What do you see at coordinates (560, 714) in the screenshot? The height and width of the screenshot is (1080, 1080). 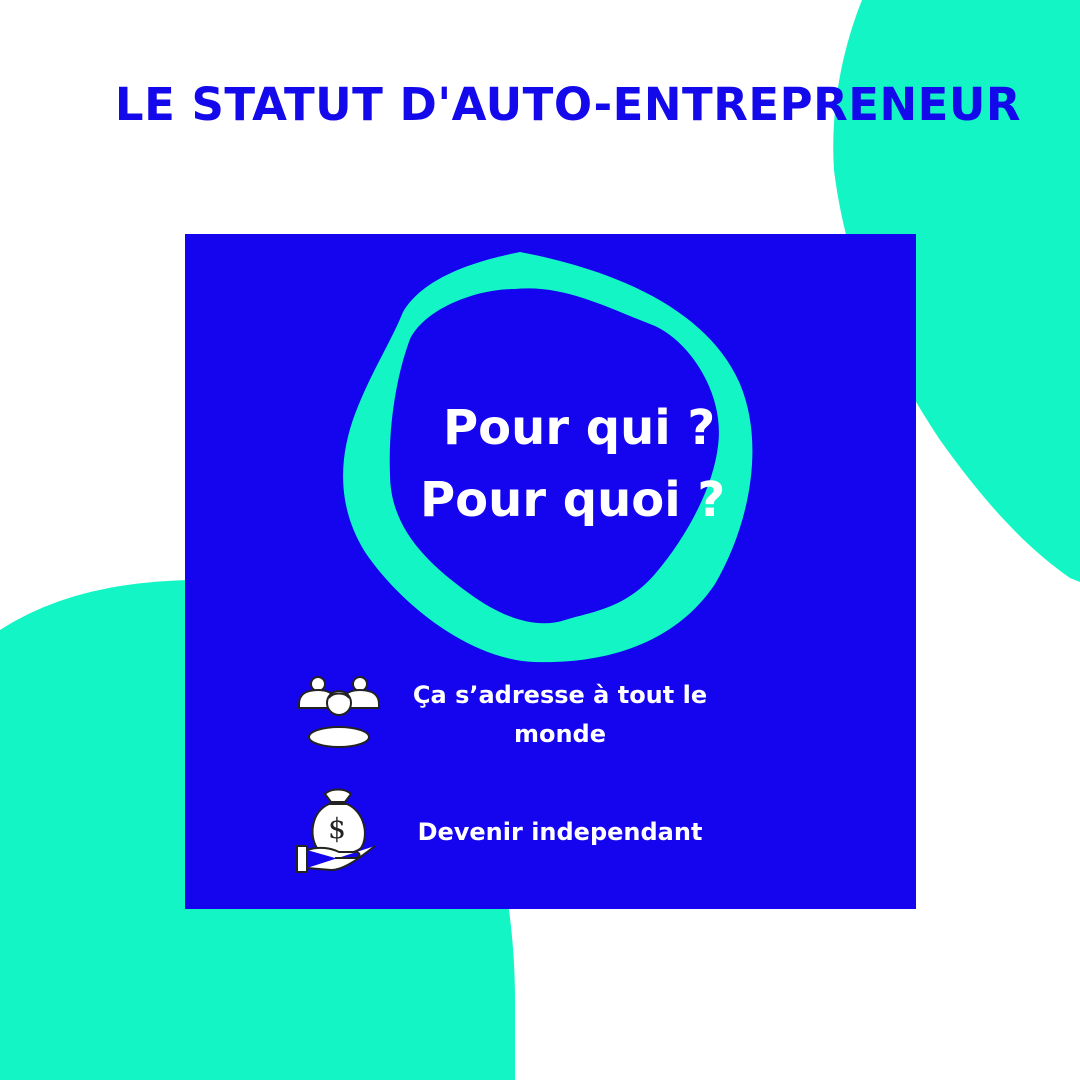 I see `feature-everyone-text: Ça s’adresse à tout le monde` at bounding box center [560, 714].